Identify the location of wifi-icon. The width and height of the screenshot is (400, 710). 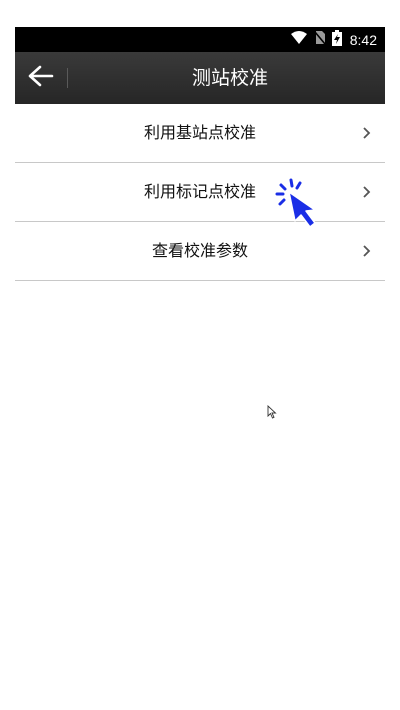
(299, 39).